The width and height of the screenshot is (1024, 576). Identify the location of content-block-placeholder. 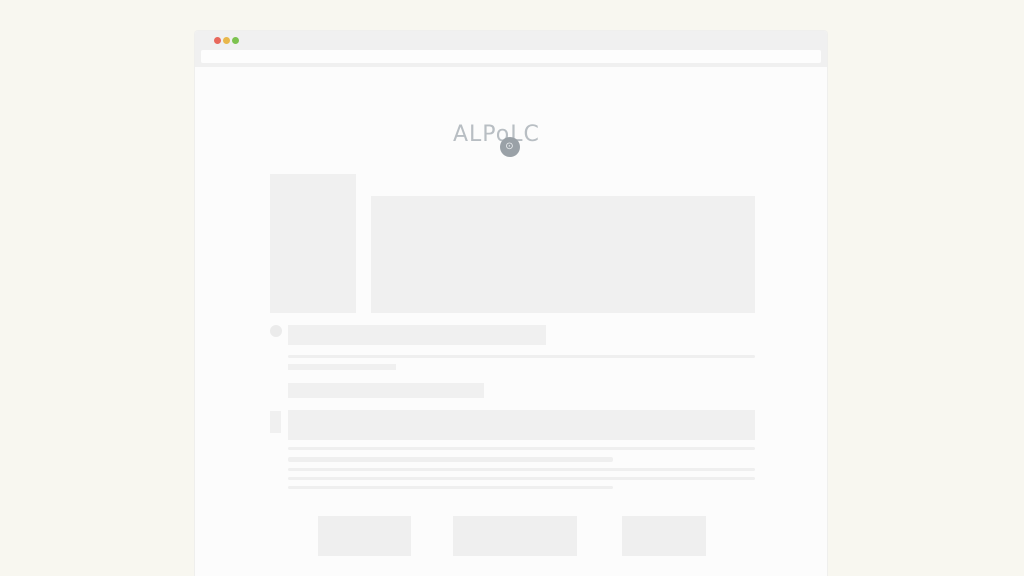
(521, 425).